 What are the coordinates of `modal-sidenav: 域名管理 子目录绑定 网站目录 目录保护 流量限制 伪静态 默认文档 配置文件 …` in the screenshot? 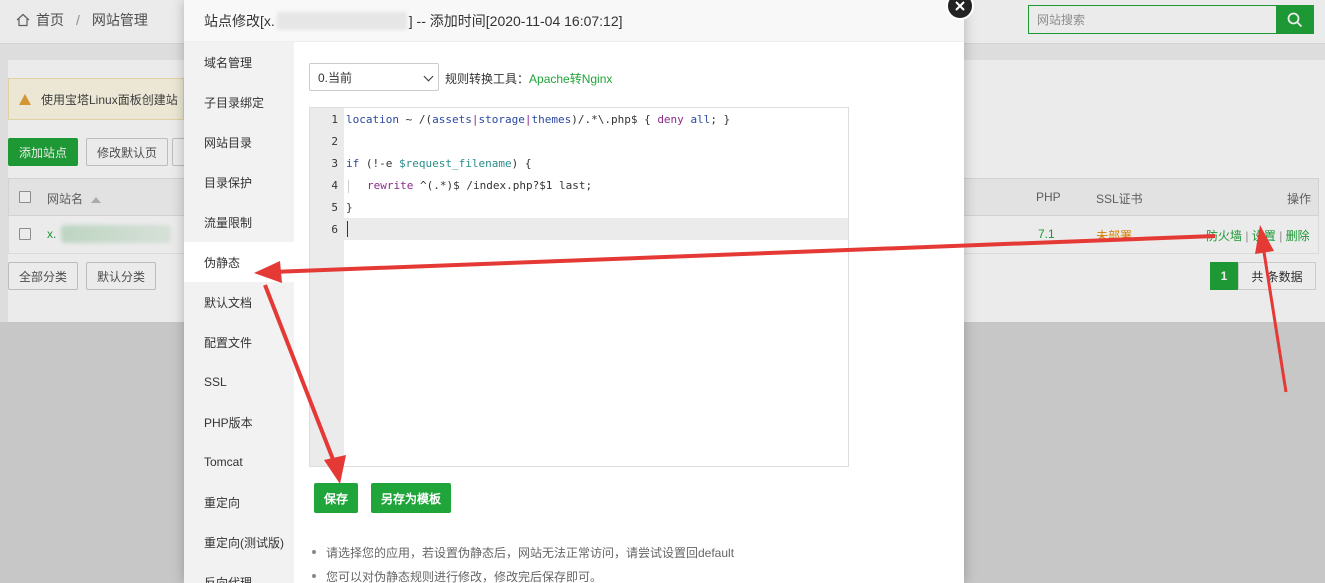 It's located at (239, 312).